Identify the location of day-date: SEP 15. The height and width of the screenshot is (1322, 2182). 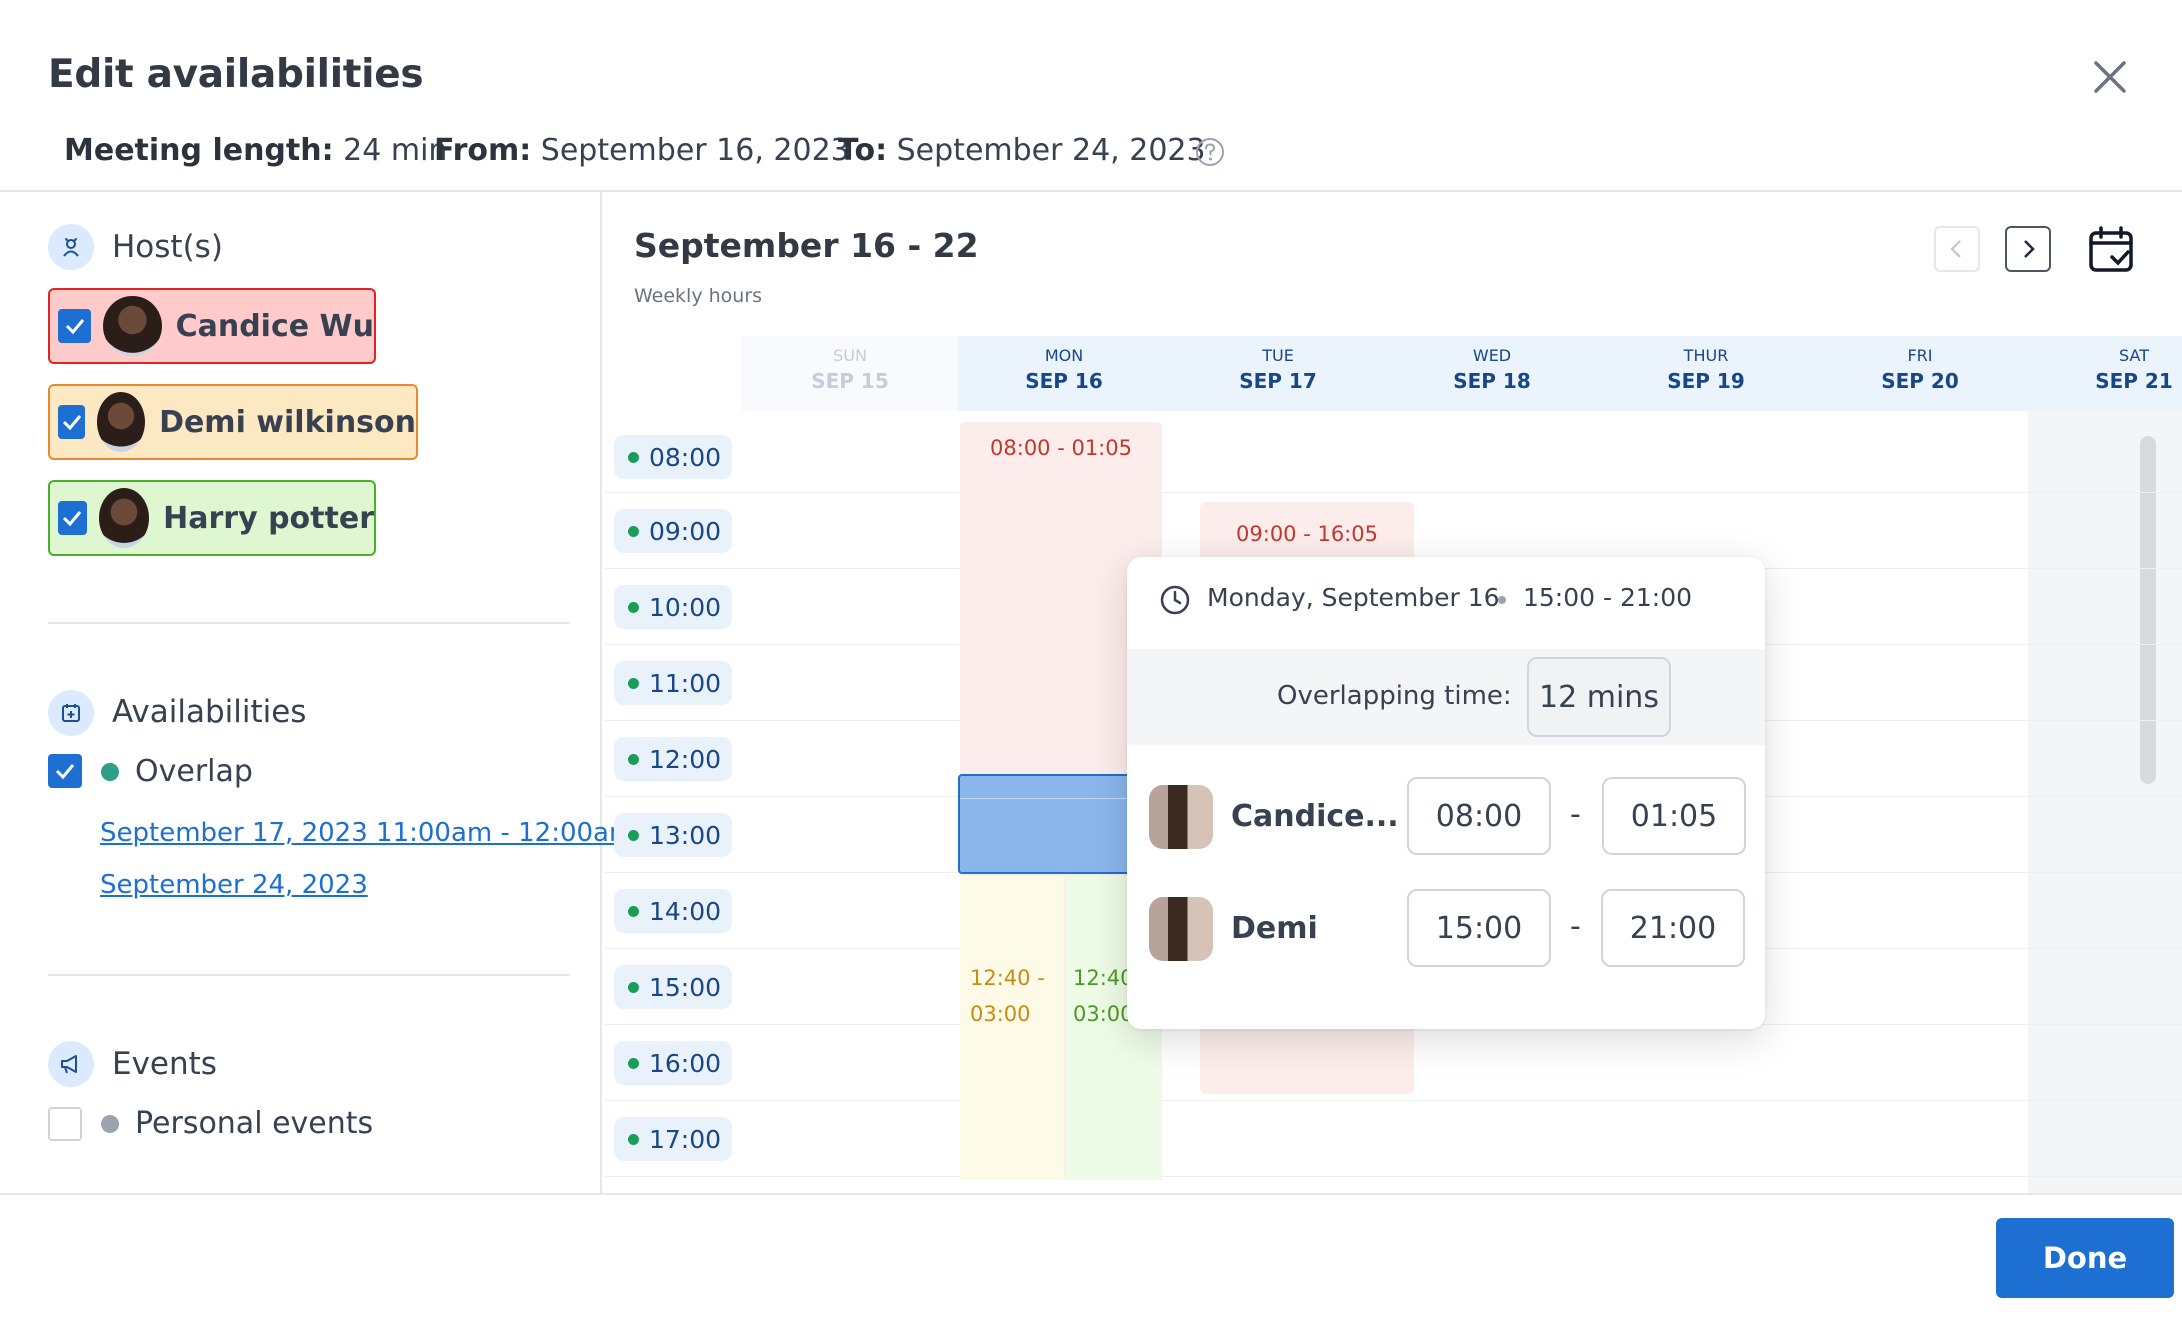
(850, 381).